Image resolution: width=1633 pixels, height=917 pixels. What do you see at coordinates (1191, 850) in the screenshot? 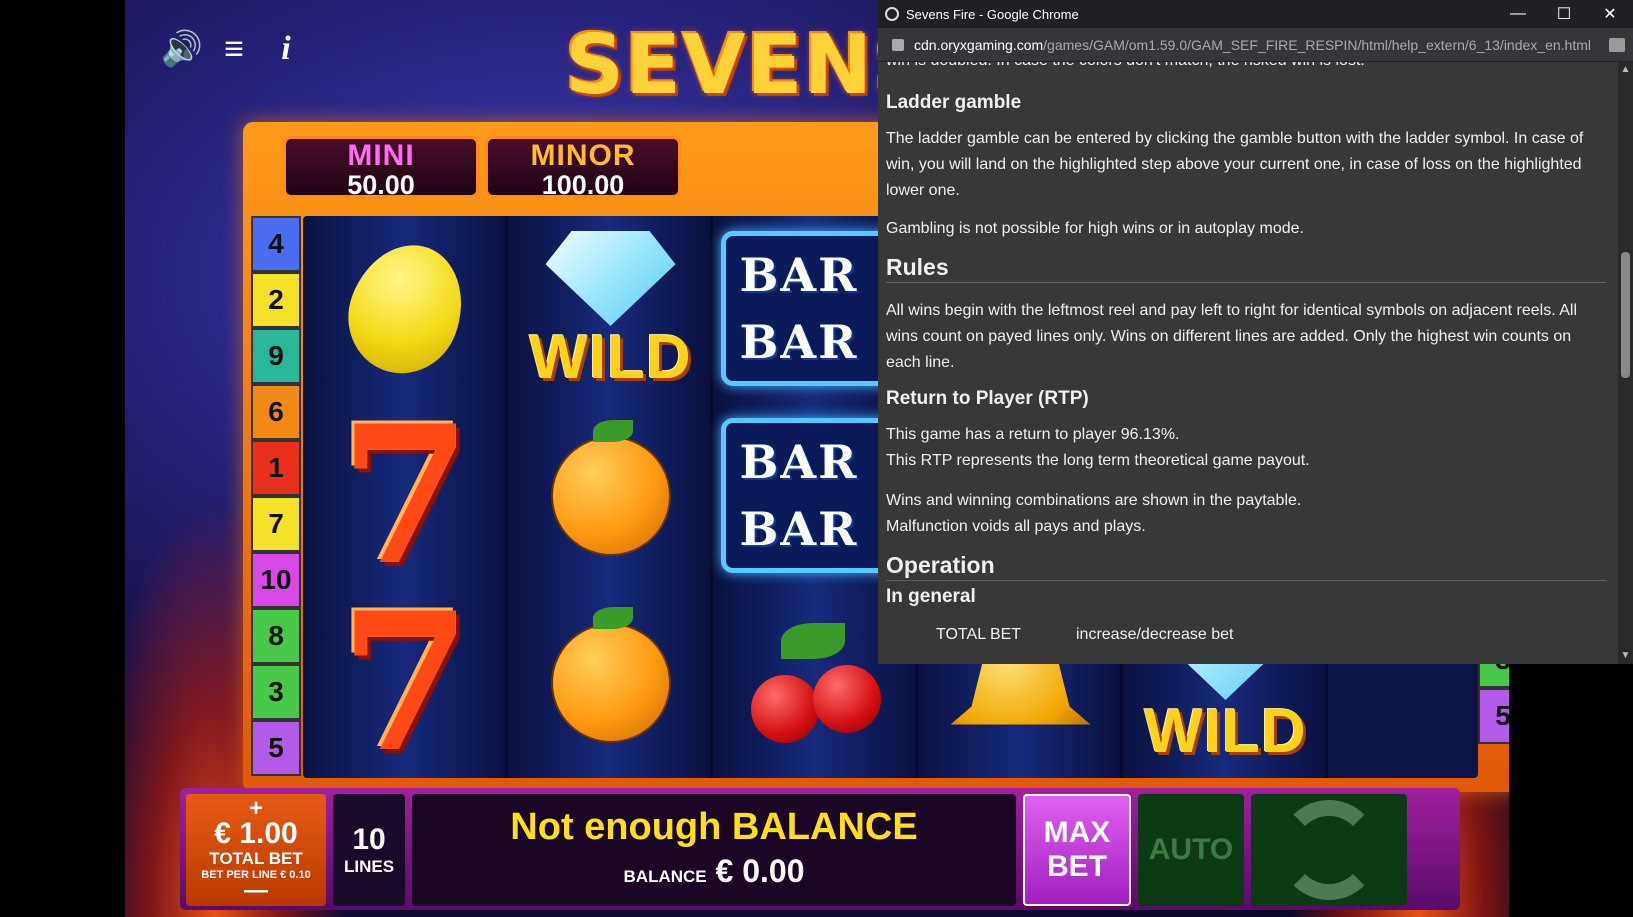
I see `autoplay-button: AUTO` at bounding box center [1191, 850].